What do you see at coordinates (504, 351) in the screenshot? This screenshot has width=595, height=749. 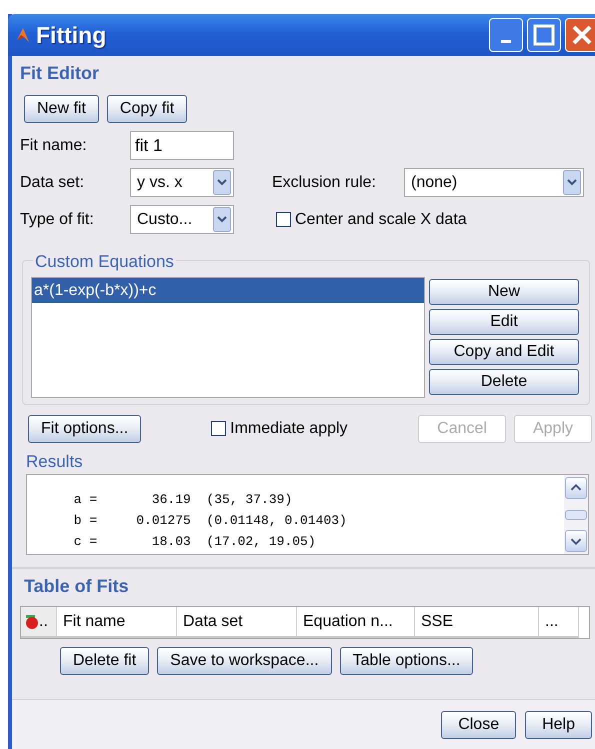 I see `equation-button: Copy and Edit` at bounding box center [504, 351].